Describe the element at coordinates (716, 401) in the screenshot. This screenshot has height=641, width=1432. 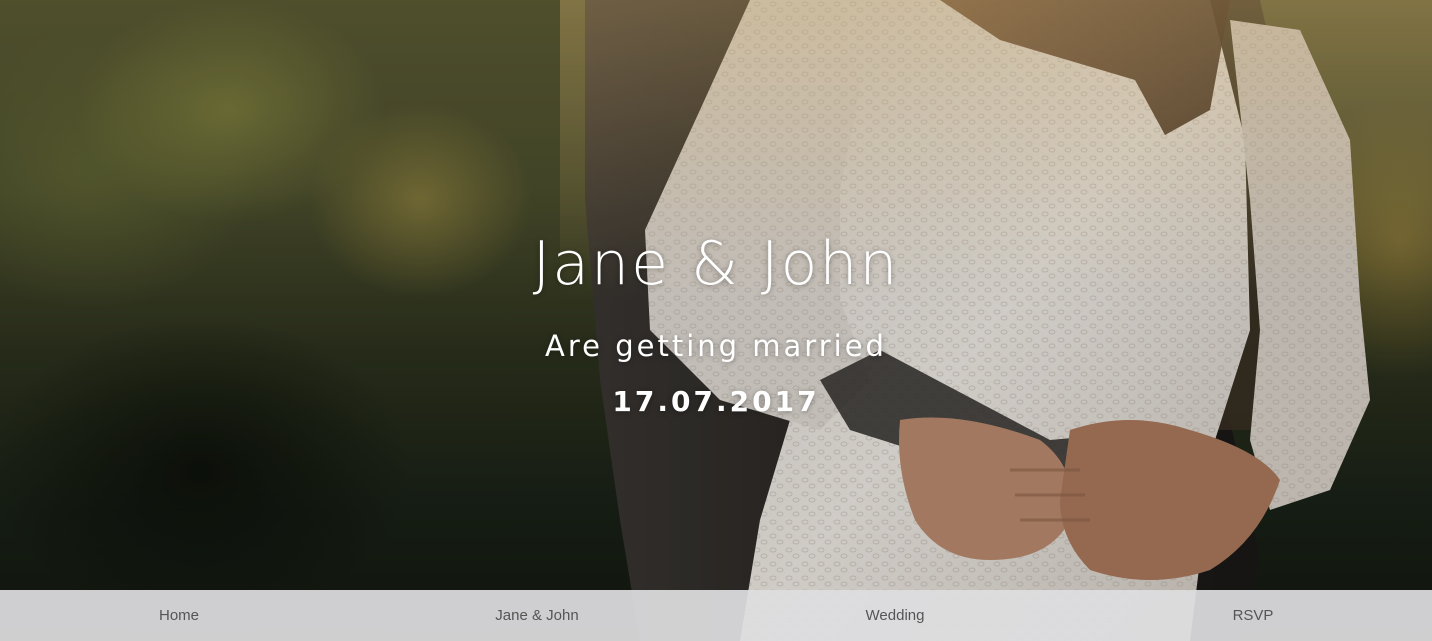
I see `wedding-date: 17.07.2017` at that location.